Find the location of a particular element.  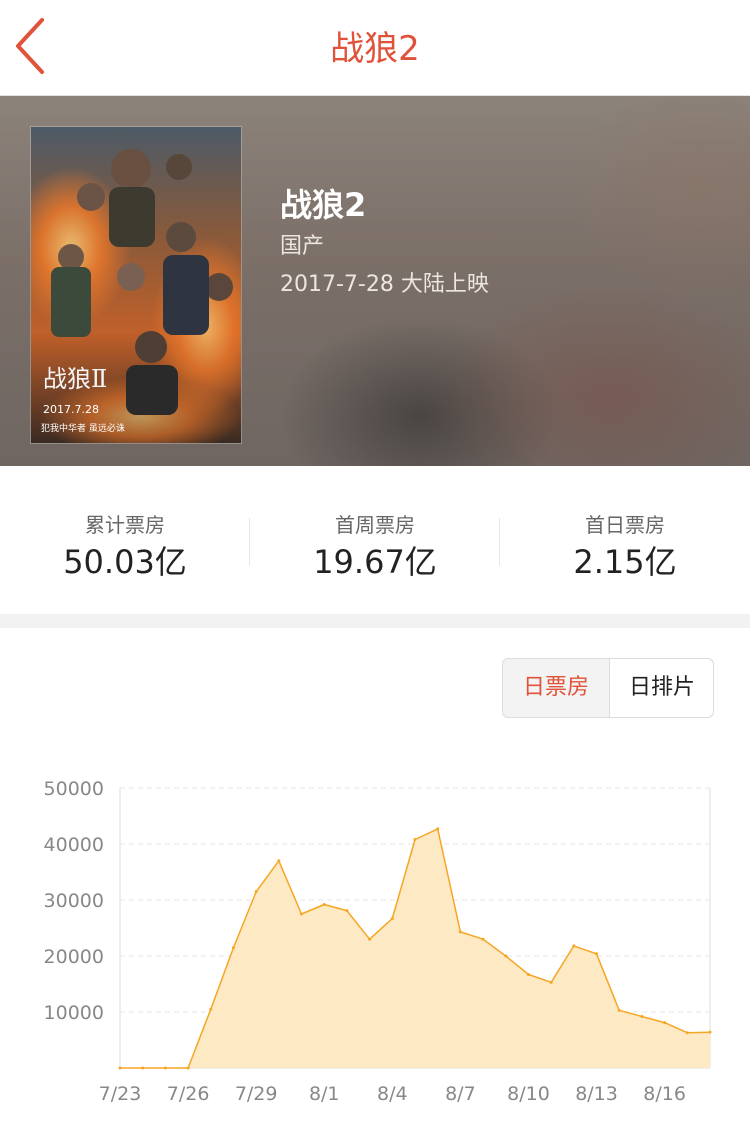

stat-value: 19.67亿 is located at coordinates (375, 562).